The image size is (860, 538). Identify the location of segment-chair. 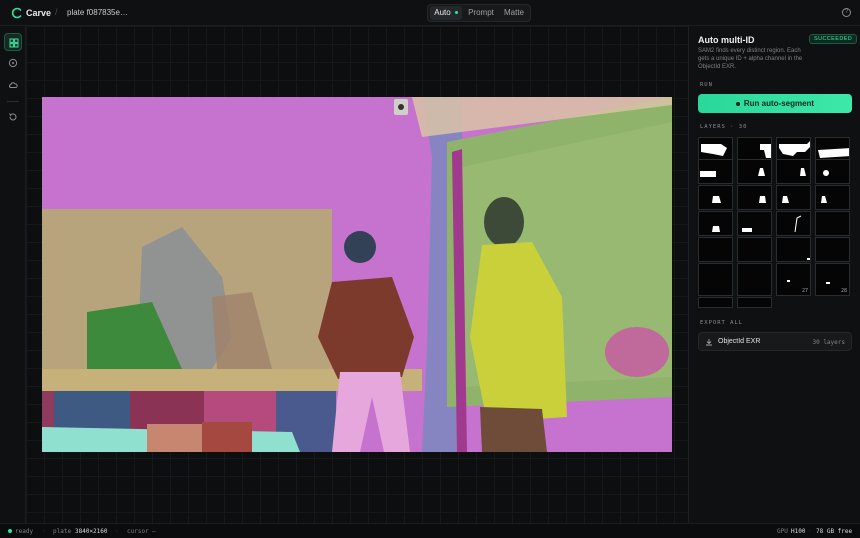
(637, 352).